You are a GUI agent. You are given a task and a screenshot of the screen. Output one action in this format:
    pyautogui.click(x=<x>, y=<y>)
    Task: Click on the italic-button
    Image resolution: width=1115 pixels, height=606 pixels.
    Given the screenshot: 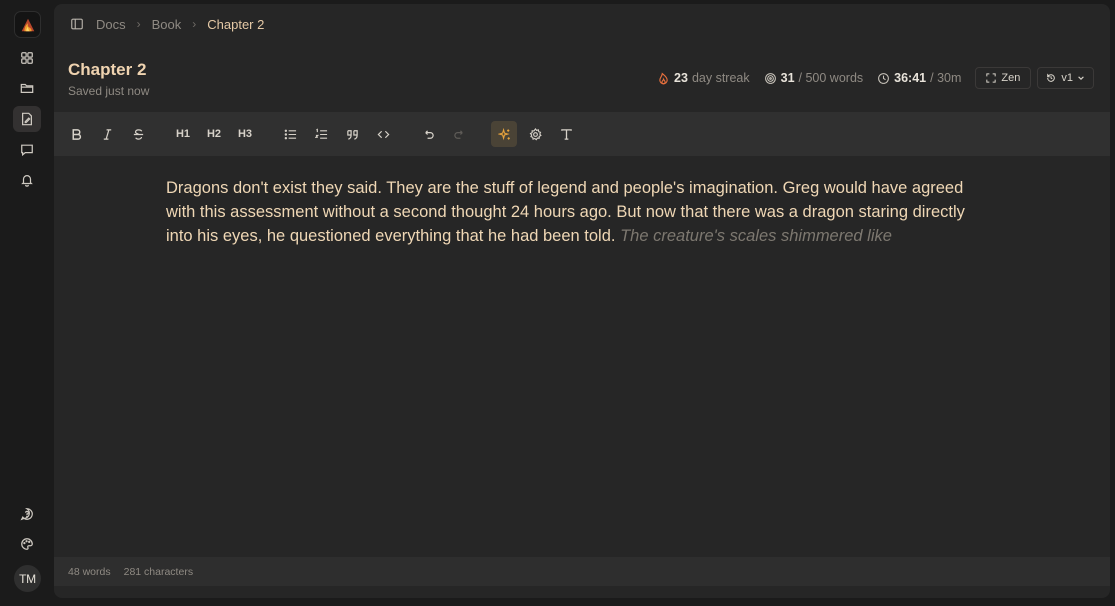 What is the action you would take?
    pyautogui.click(x=107, y=134)
    